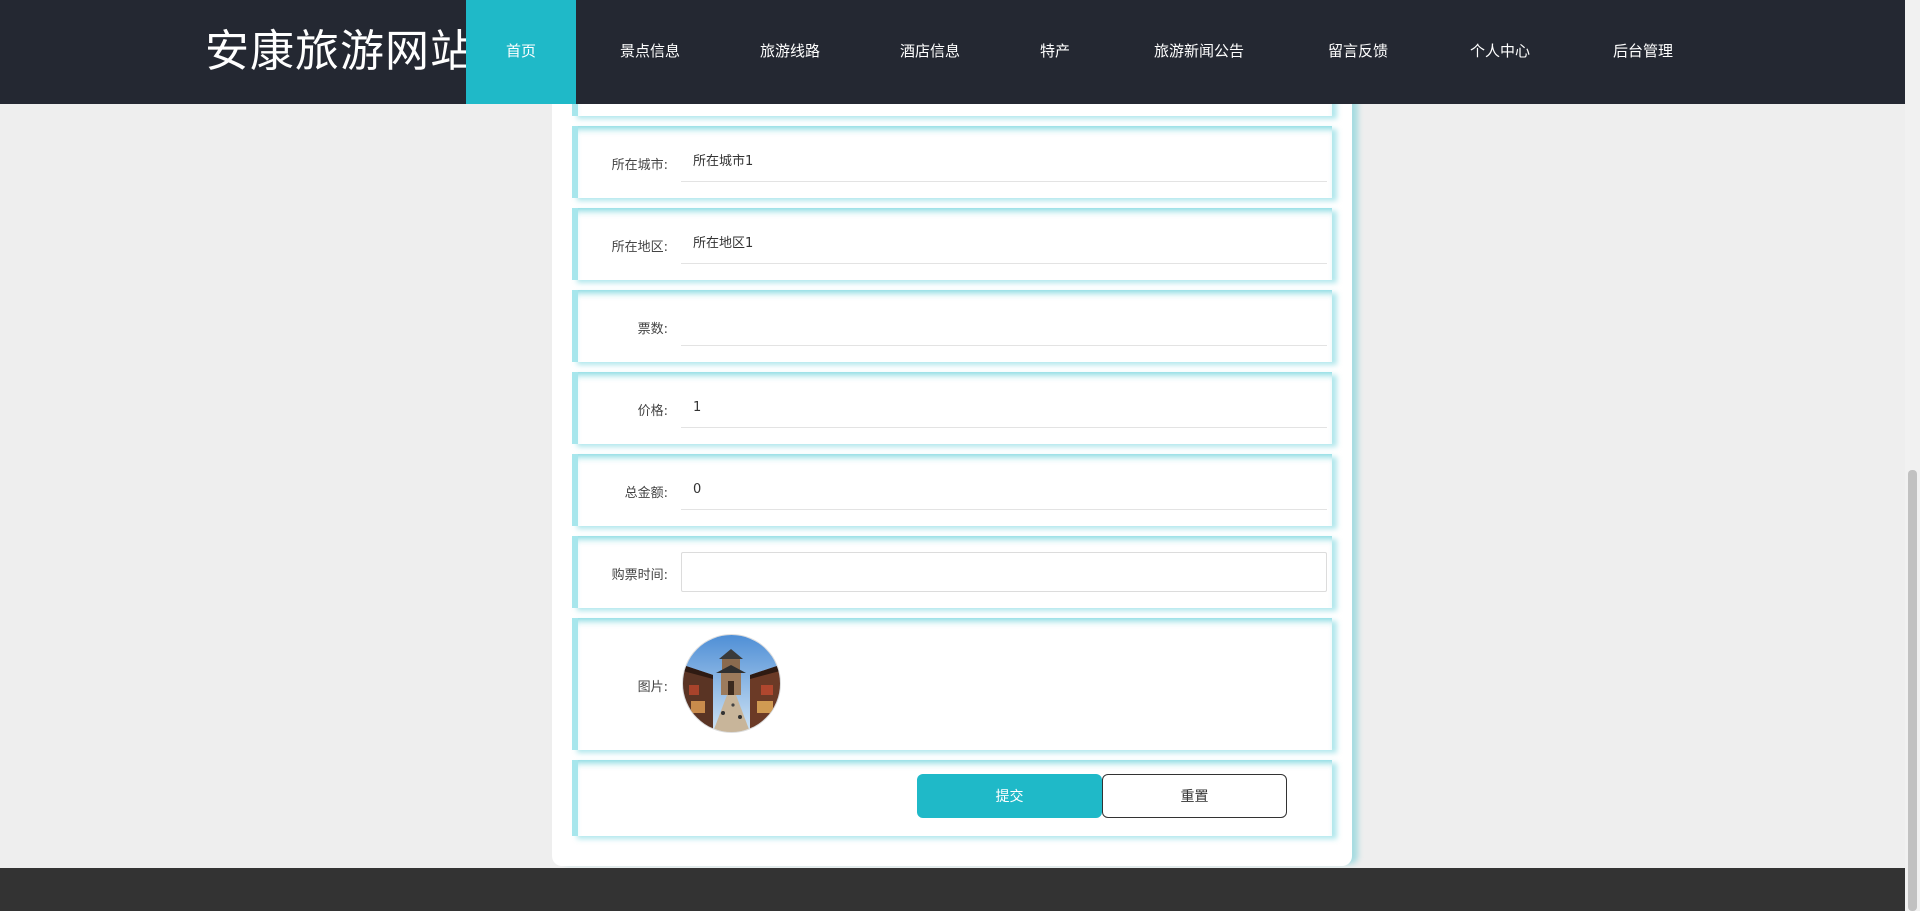 This screenshot has height=911, width=1920. I want to click on street-scene-image, so click(731, 683).